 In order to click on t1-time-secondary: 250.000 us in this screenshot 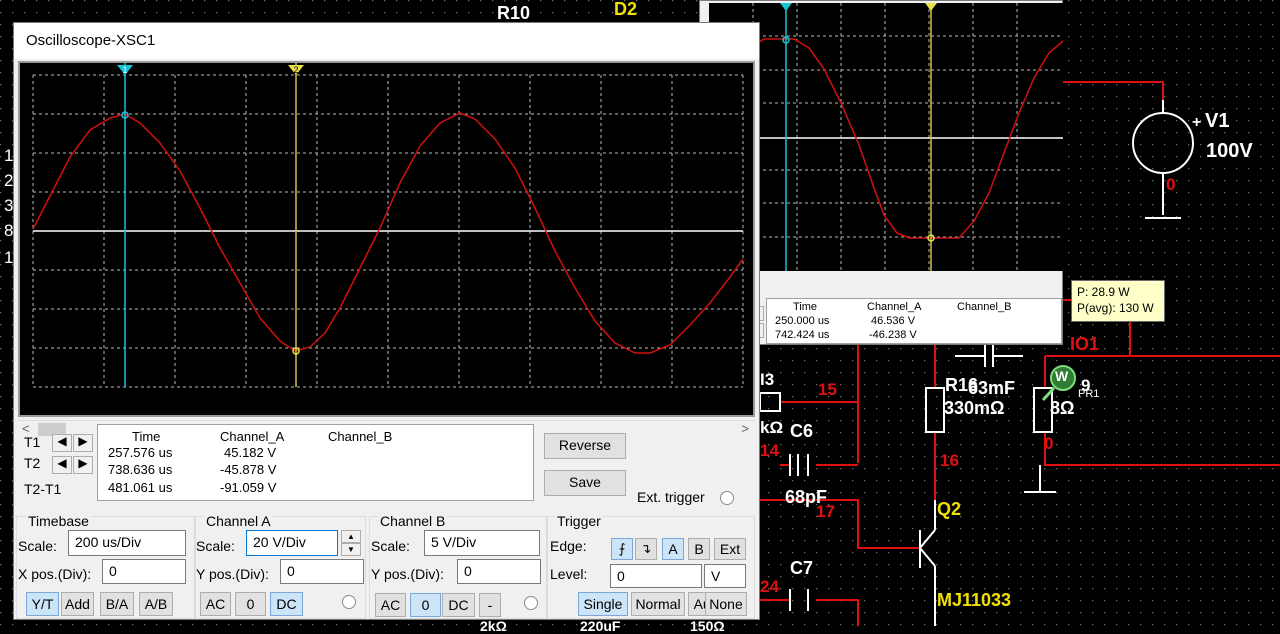, I will do `click(802, 321)`.